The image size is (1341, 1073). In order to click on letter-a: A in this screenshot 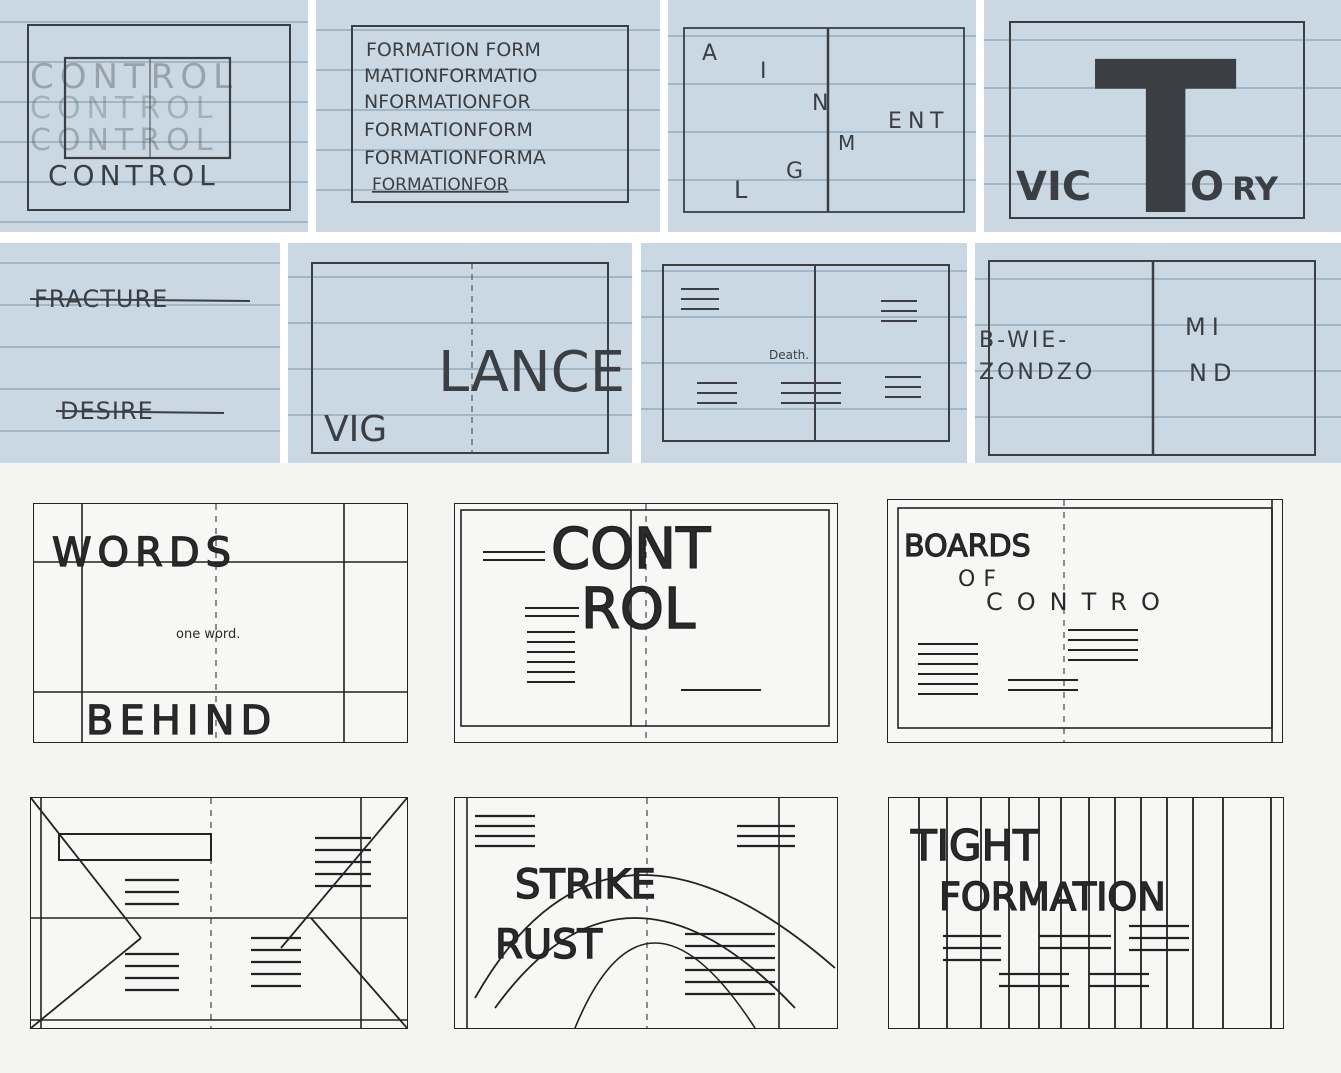, I will do `click(709, 53)`.